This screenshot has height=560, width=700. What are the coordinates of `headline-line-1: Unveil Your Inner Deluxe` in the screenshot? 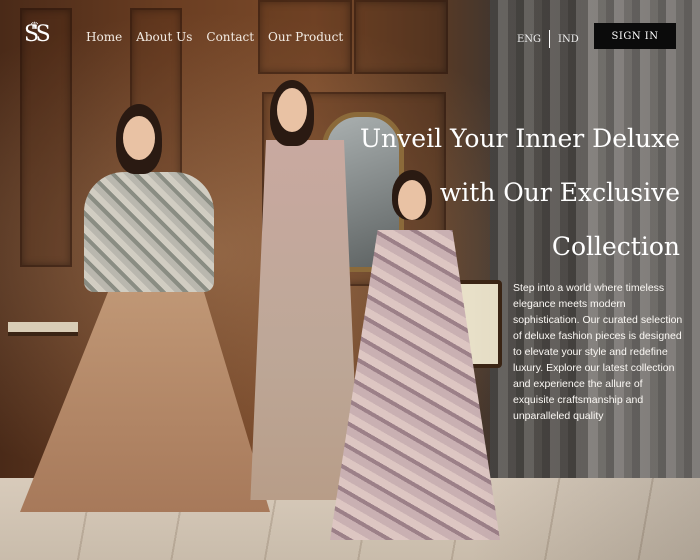 It's located at (519, 138).